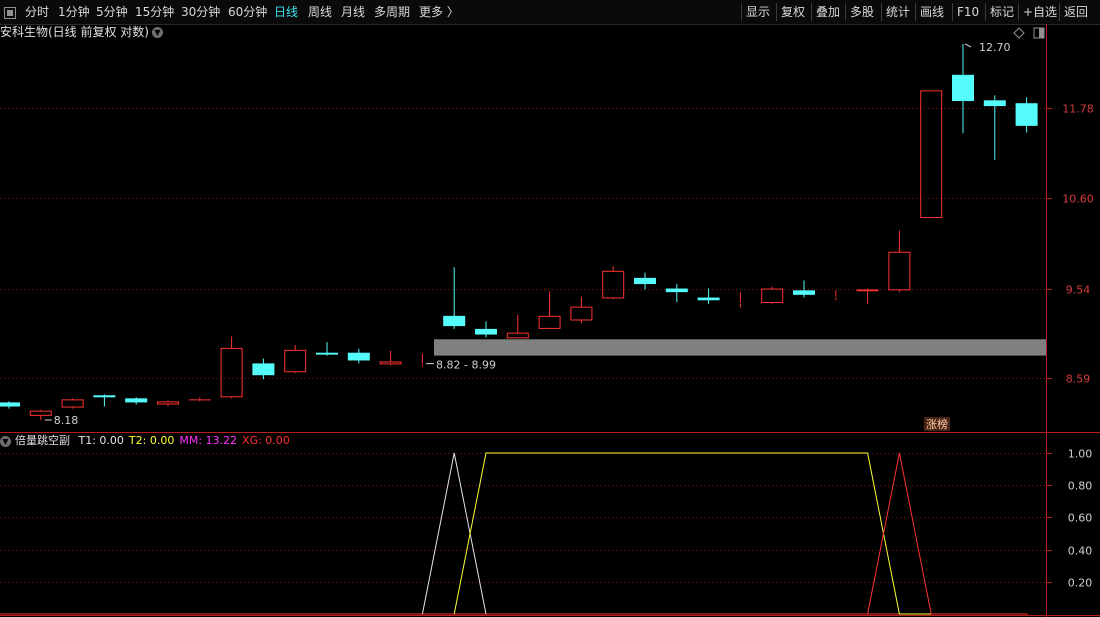 The width and height of the screenshot is (1100, 617). Describe the element at coordinates (37, 12) in the screenshot. I see `period-tab-0: 分时` at that location.